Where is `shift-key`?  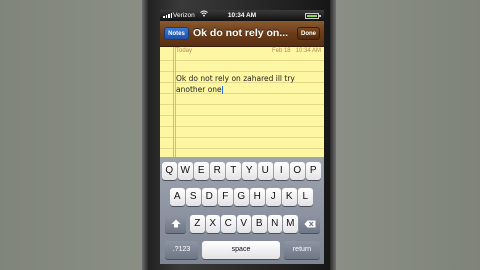
shift-key is located at coordinates (175, 224).